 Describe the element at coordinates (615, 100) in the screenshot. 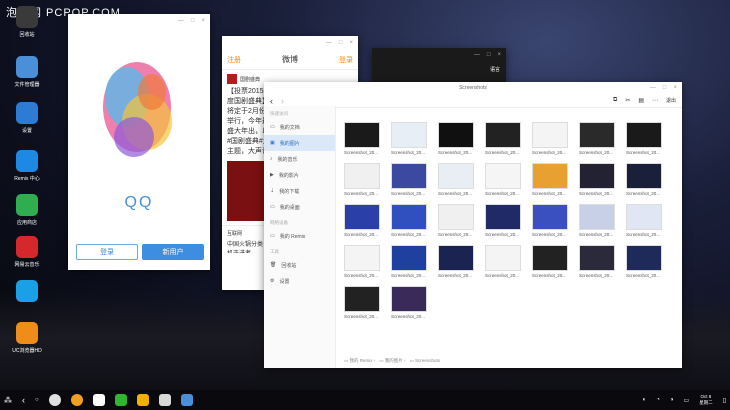

I see `copy-icon: ⧉` at that location.